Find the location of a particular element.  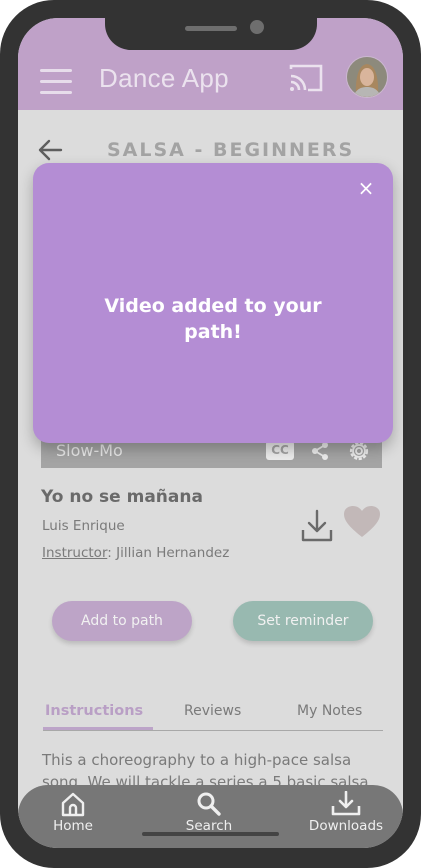

back-arrow-icon is located at coordinates (50, 150).